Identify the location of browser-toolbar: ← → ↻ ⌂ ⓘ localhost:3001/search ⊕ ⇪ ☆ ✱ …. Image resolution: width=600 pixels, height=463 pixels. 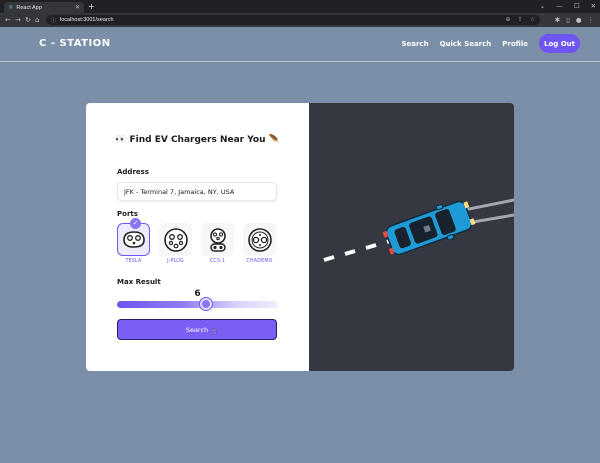
(300, 20).